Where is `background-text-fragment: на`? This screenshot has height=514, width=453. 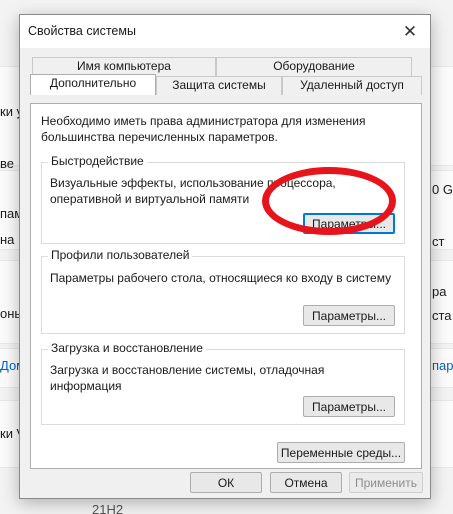 background-text-fragment: на is located at coordinates (7, 239).